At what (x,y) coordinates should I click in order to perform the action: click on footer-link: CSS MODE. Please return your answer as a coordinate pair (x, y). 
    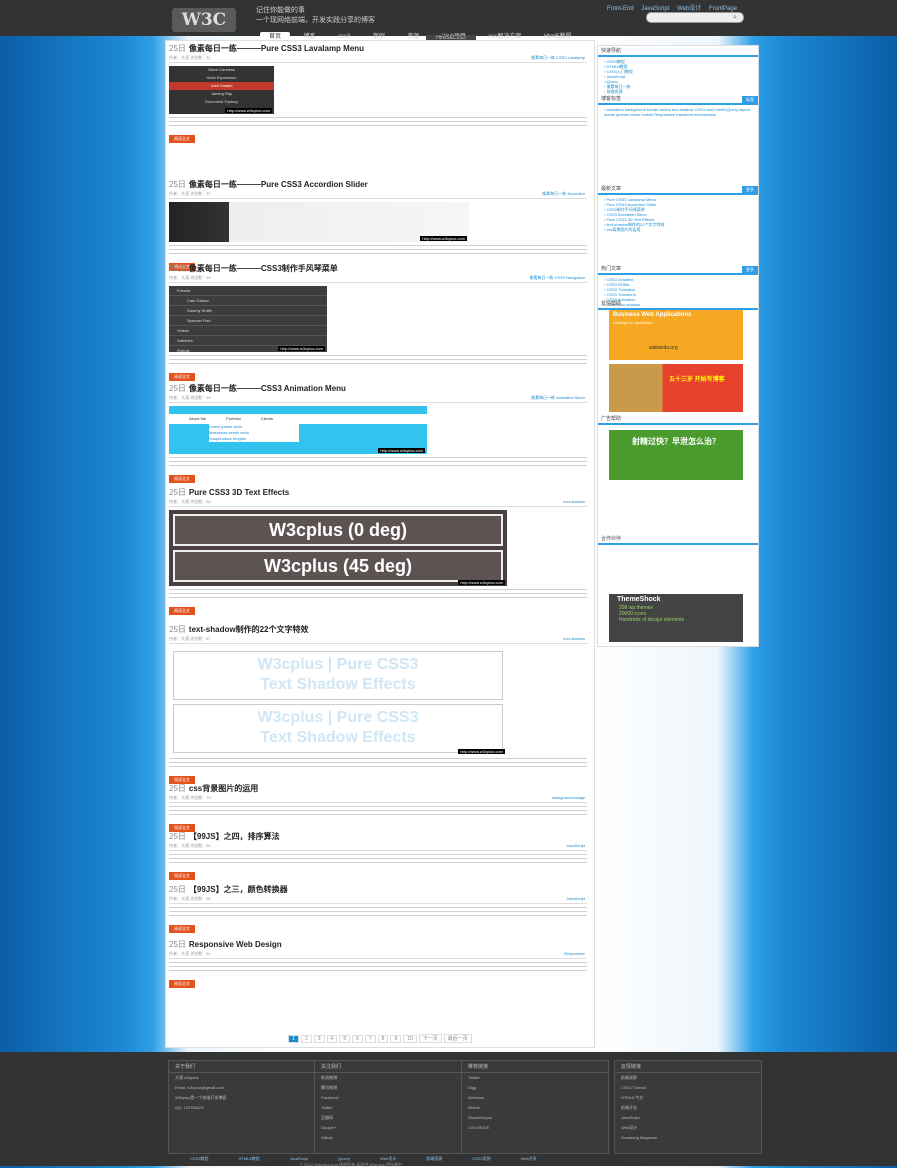
    Looking at the image, I should click on (535, 1128).